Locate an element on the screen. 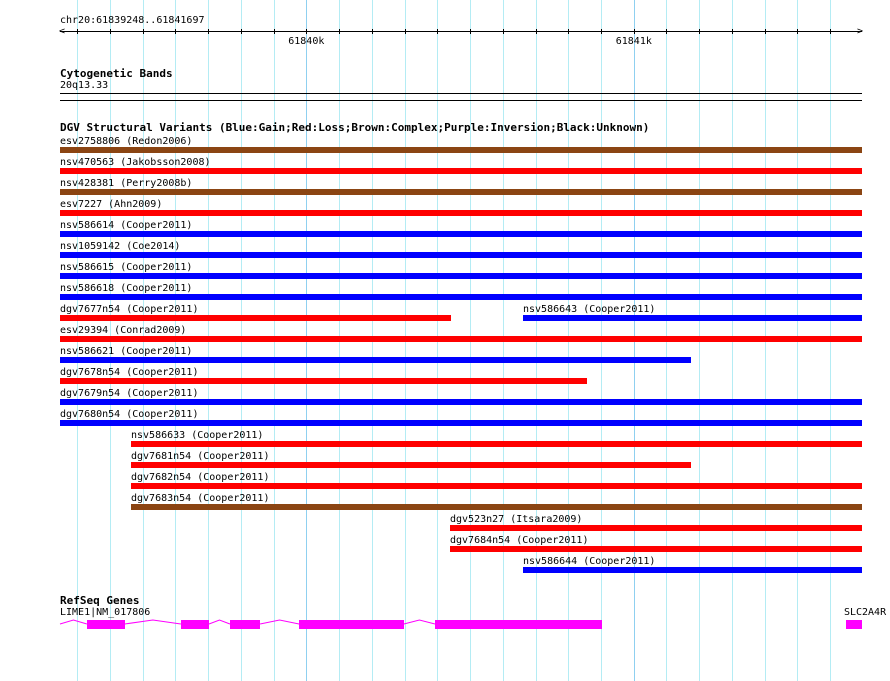 The height and width of the screenshot is (681, 890). intron-lines is located at coordinates (247, 622).